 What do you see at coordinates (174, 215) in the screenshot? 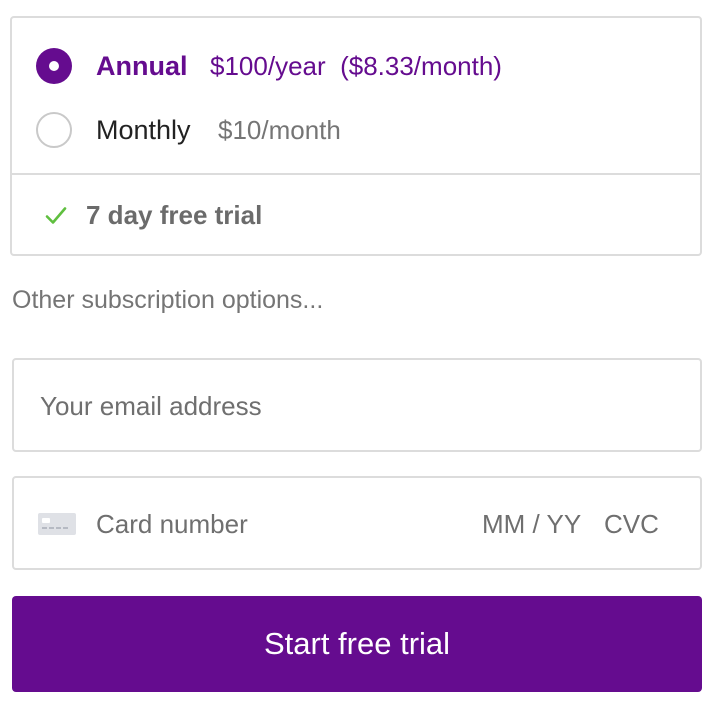
I see `trial-text: 7 day free trial` at bounding box center [174, 215].